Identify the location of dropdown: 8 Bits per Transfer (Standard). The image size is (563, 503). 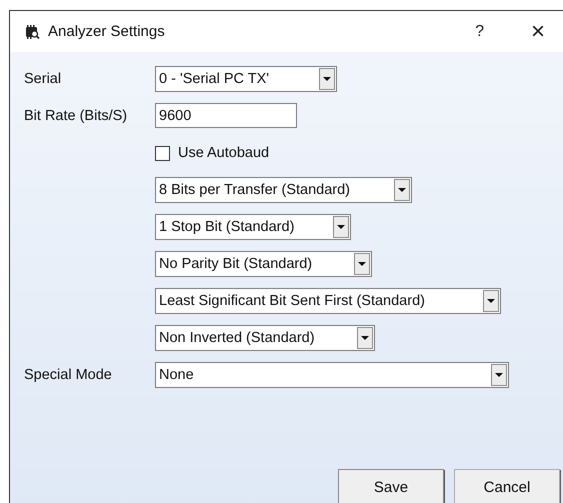
(283, 190).